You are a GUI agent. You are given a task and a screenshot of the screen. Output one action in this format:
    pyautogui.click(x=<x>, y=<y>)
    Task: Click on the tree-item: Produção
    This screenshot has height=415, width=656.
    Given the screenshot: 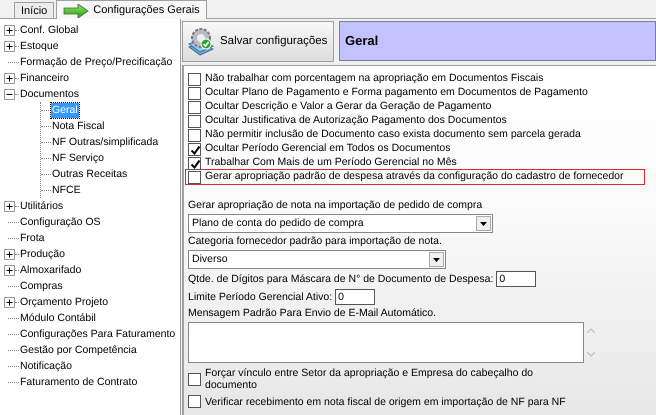 What is the action you would take?
    pyautogui.click(x=42, y=254)
    